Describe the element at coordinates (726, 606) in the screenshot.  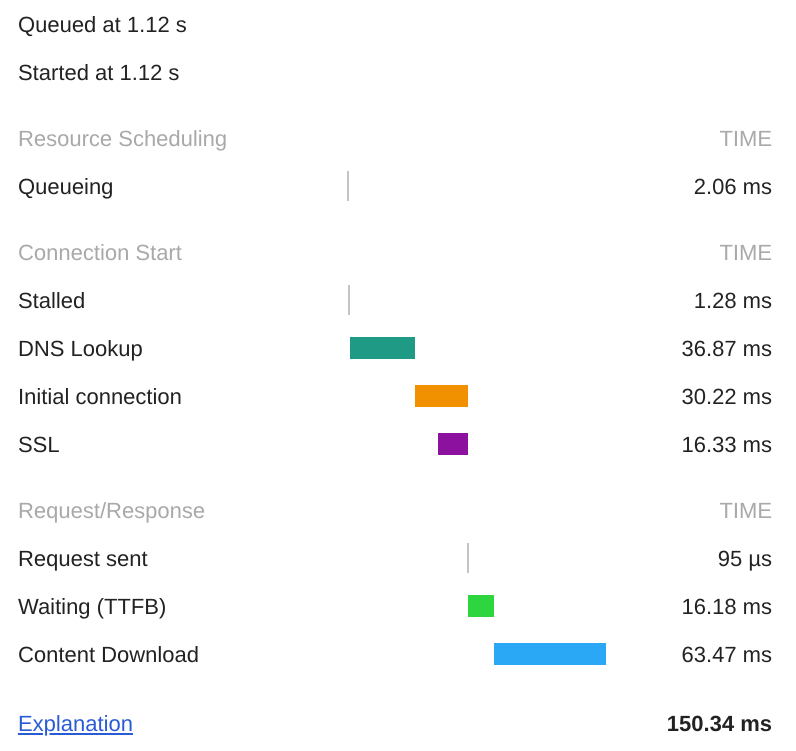
I see `timing-value: 16.18 ms` at that location.